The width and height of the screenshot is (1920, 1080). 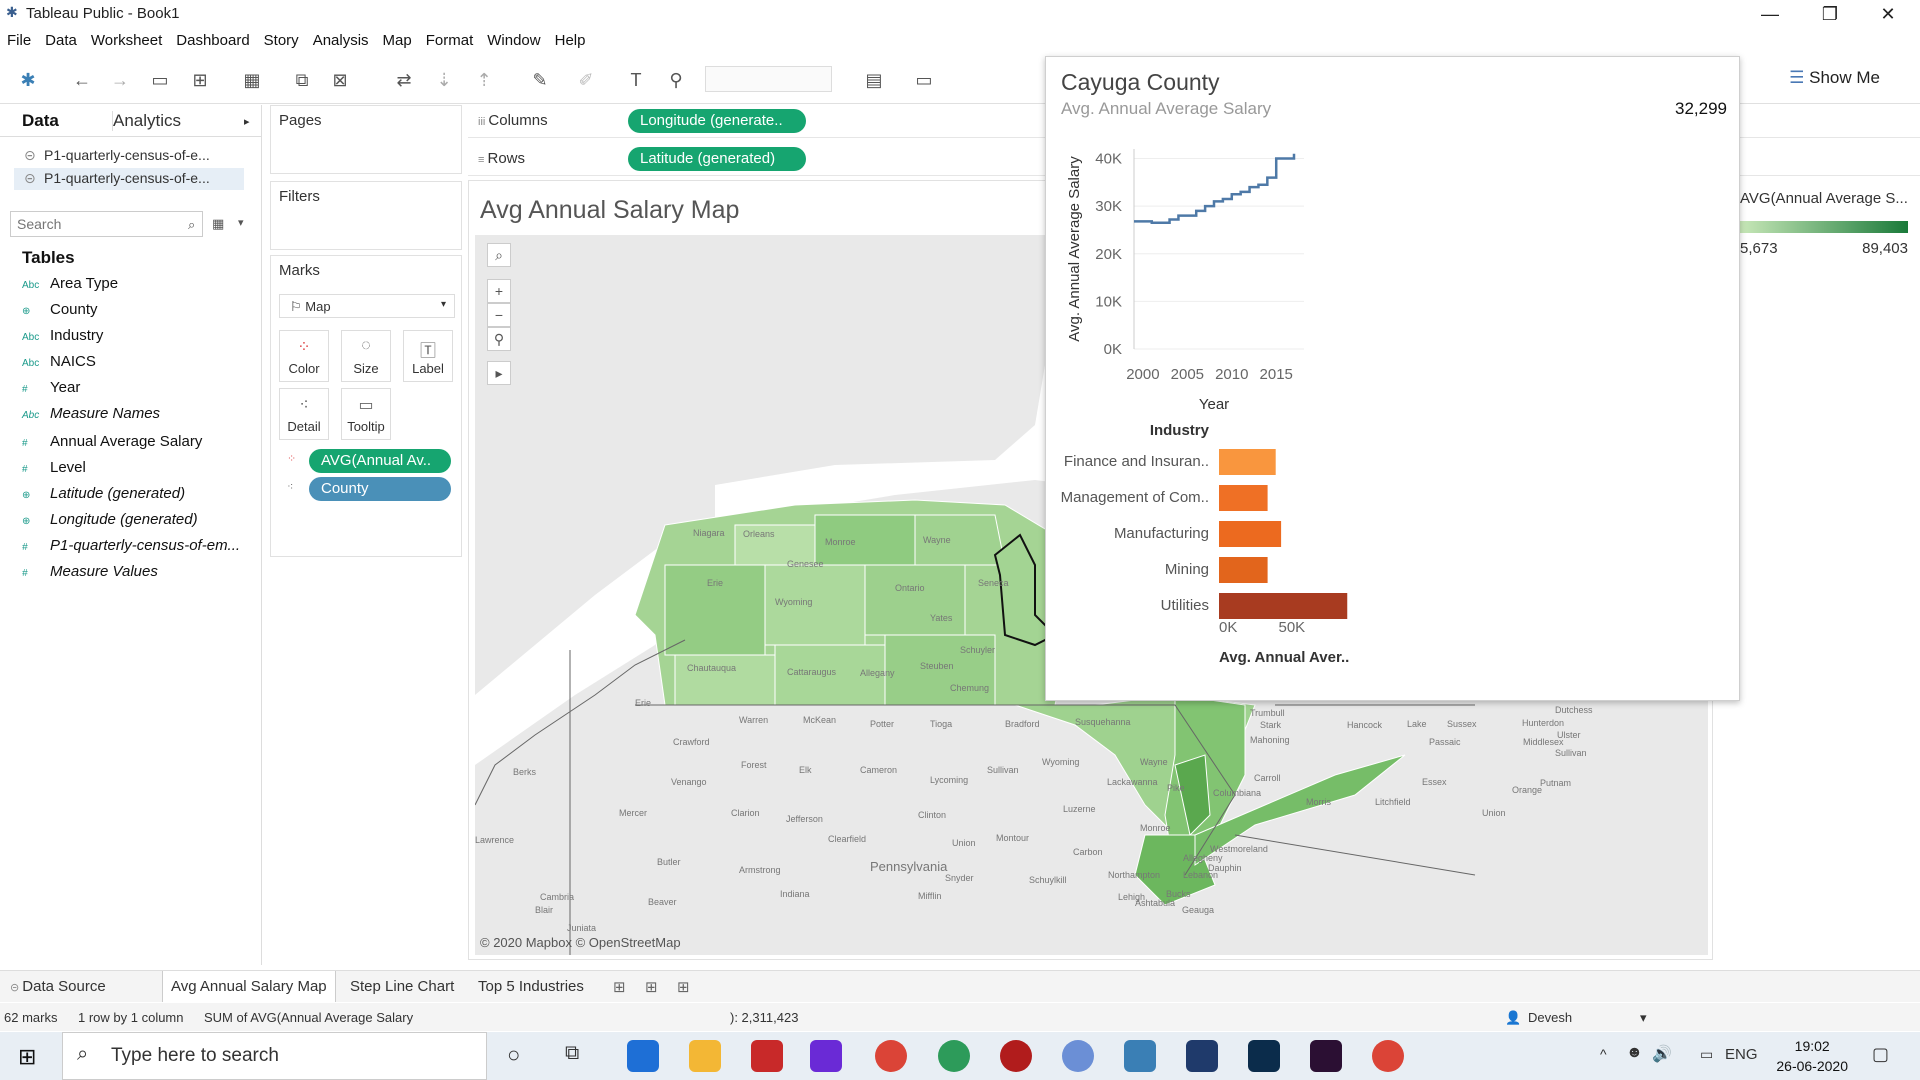 What do you see at coordinates (302, 80) in the screenshot?
I see `duplicate-sheet-icon: ⧉` at bounding box center [302, 80].